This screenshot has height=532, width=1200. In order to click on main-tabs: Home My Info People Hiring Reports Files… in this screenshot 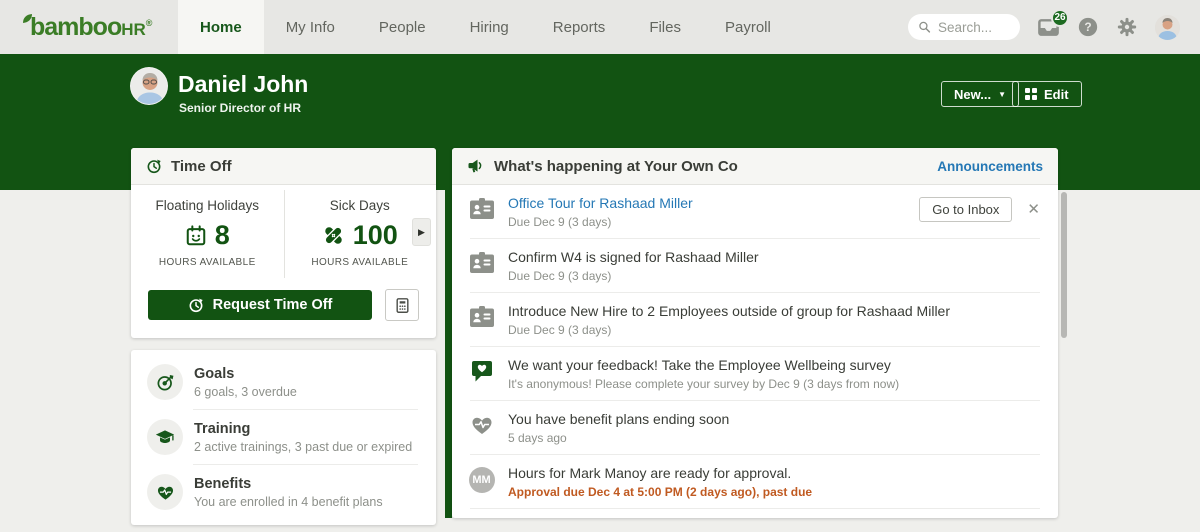, I will do `click(485, 27)`.